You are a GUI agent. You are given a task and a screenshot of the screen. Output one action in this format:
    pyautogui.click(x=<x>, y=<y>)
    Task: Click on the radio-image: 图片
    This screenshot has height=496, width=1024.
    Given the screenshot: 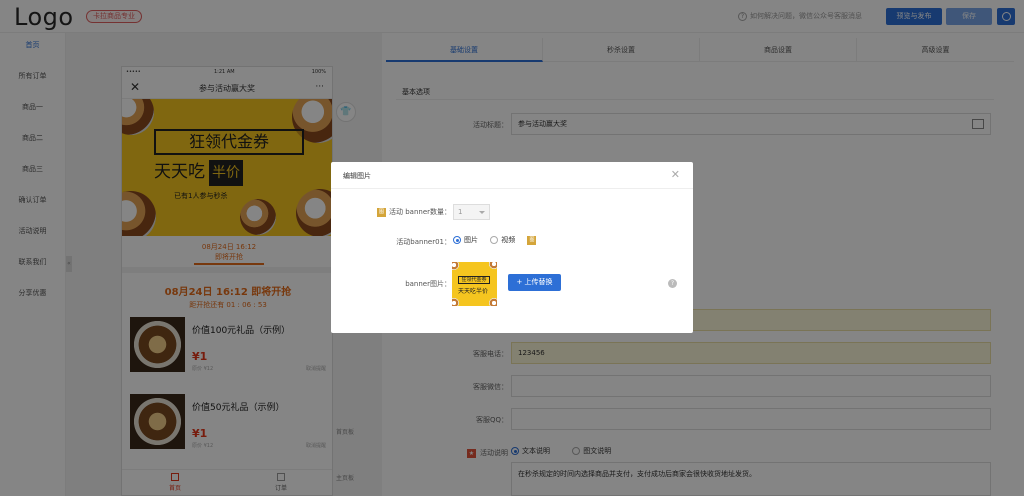 What is the action you would take?
    pyautogui.click(x=465, y=240)
    